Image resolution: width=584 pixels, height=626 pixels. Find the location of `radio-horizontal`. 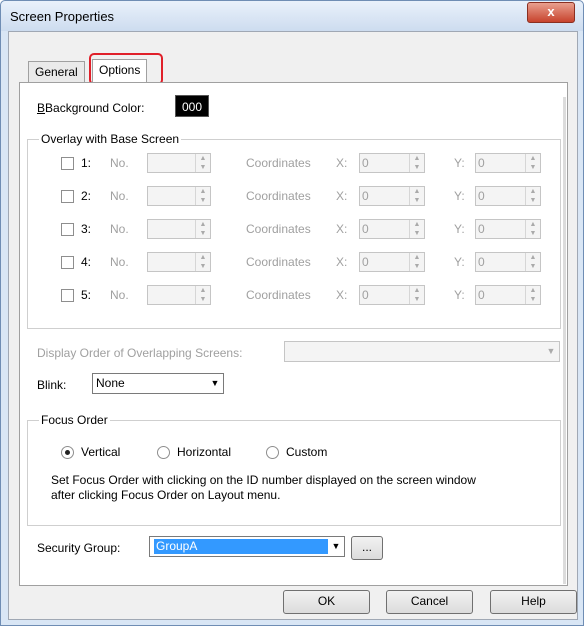

radio-horizontal is located at coordinates (163, 452).